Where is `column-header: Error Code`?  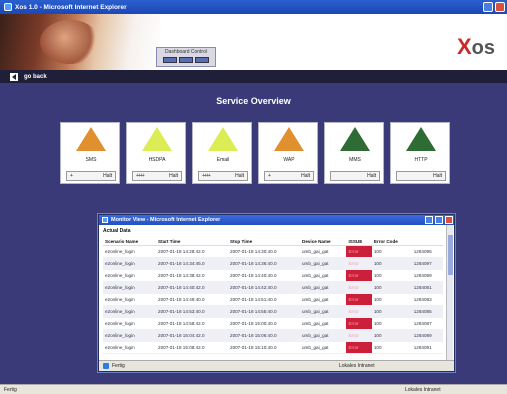 column-header: Error Code is located at coordinates (391, 242).